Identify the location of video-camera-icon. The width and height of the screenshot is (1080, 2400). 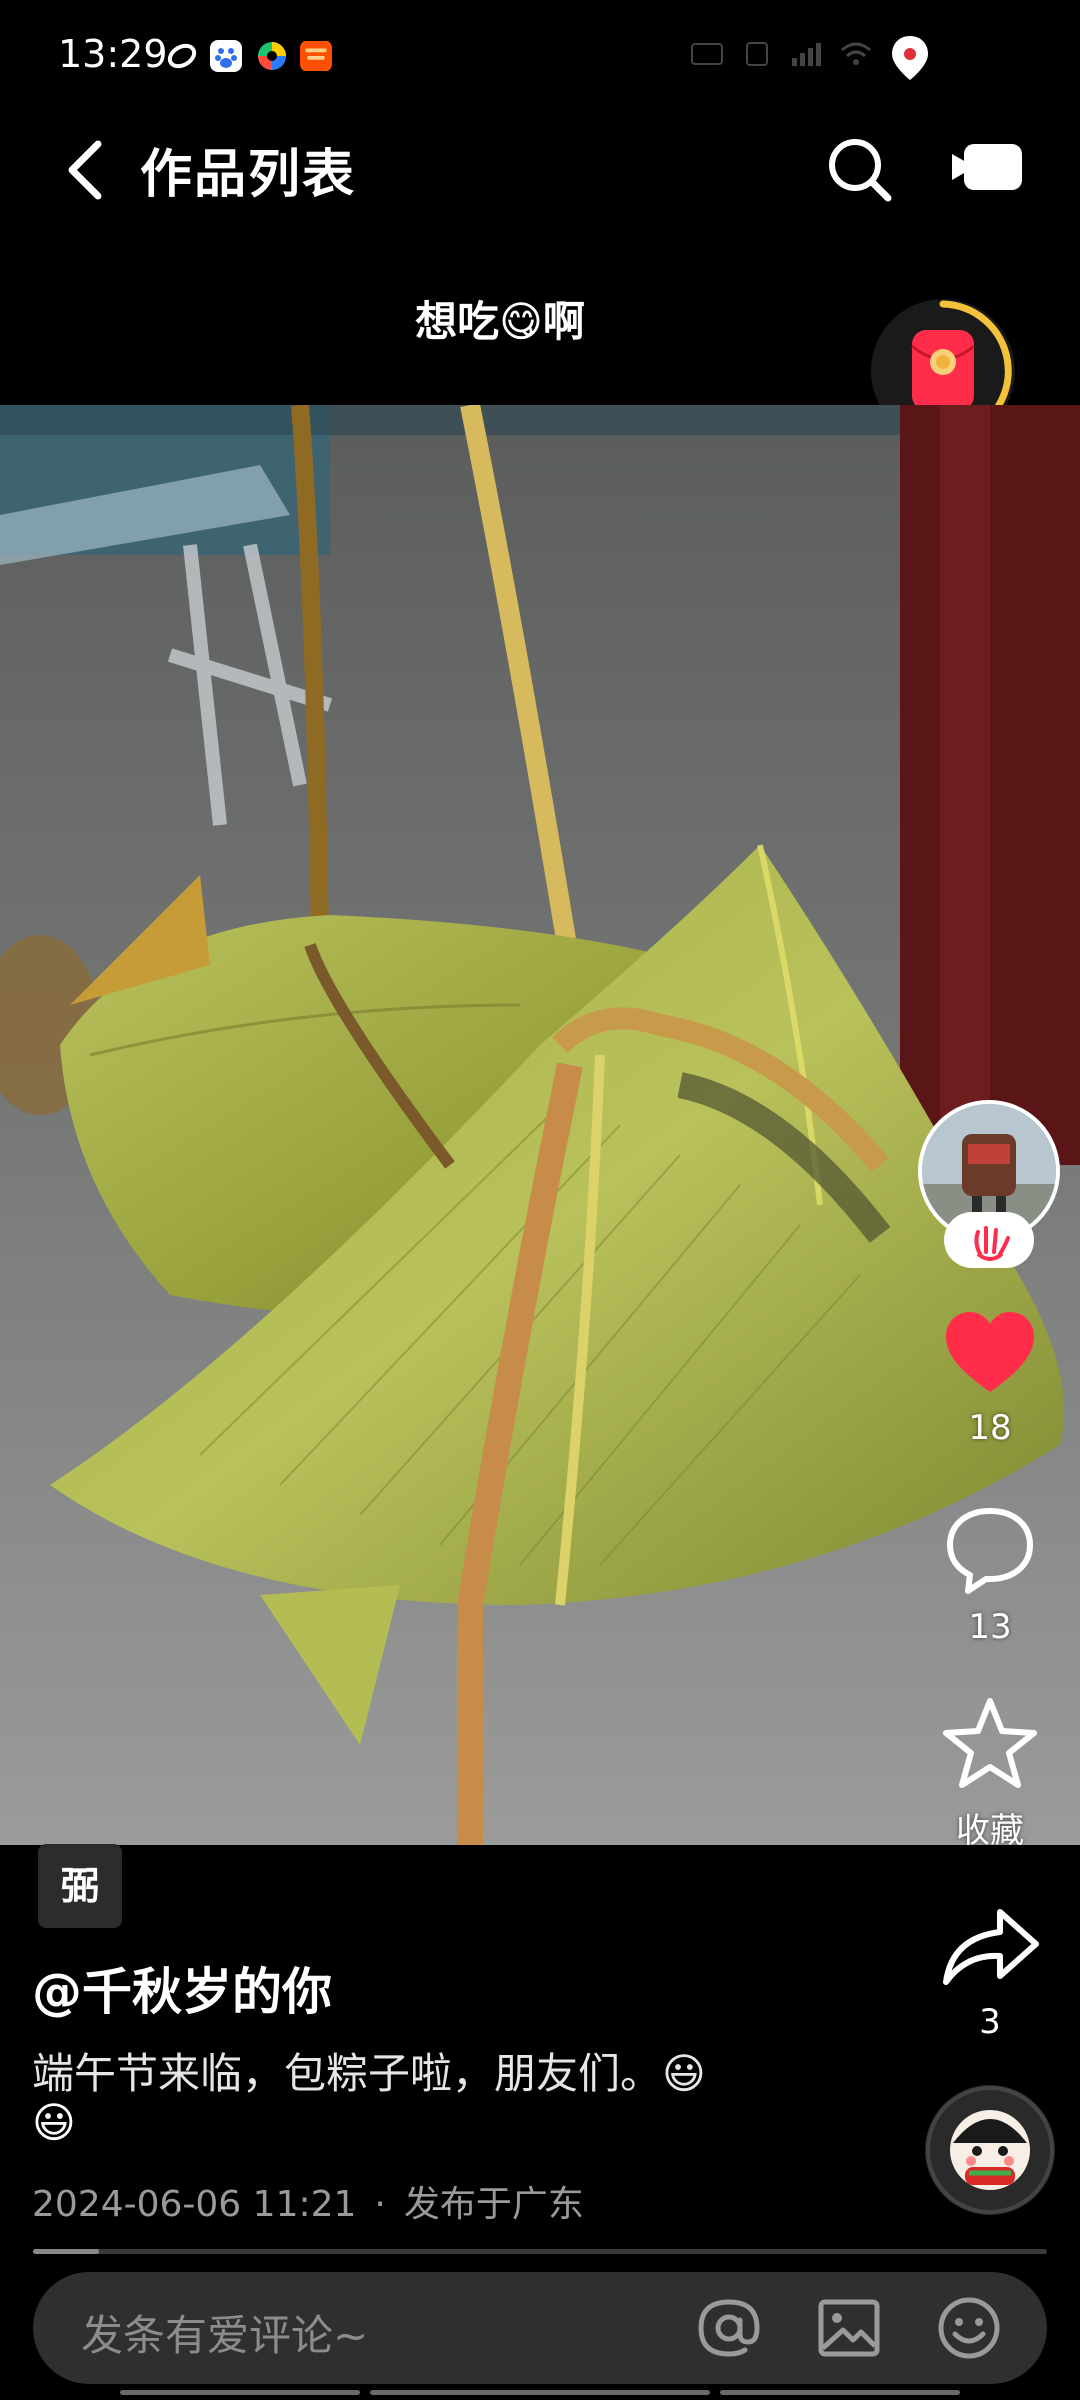
(987, 167).